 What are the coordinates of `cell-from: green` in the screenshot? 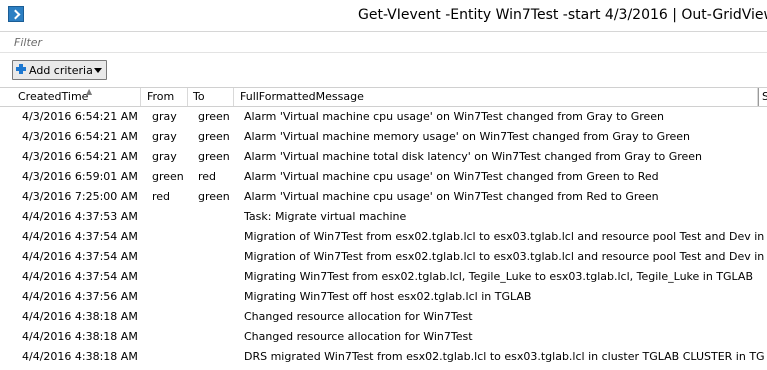 It's located at (168, 176).